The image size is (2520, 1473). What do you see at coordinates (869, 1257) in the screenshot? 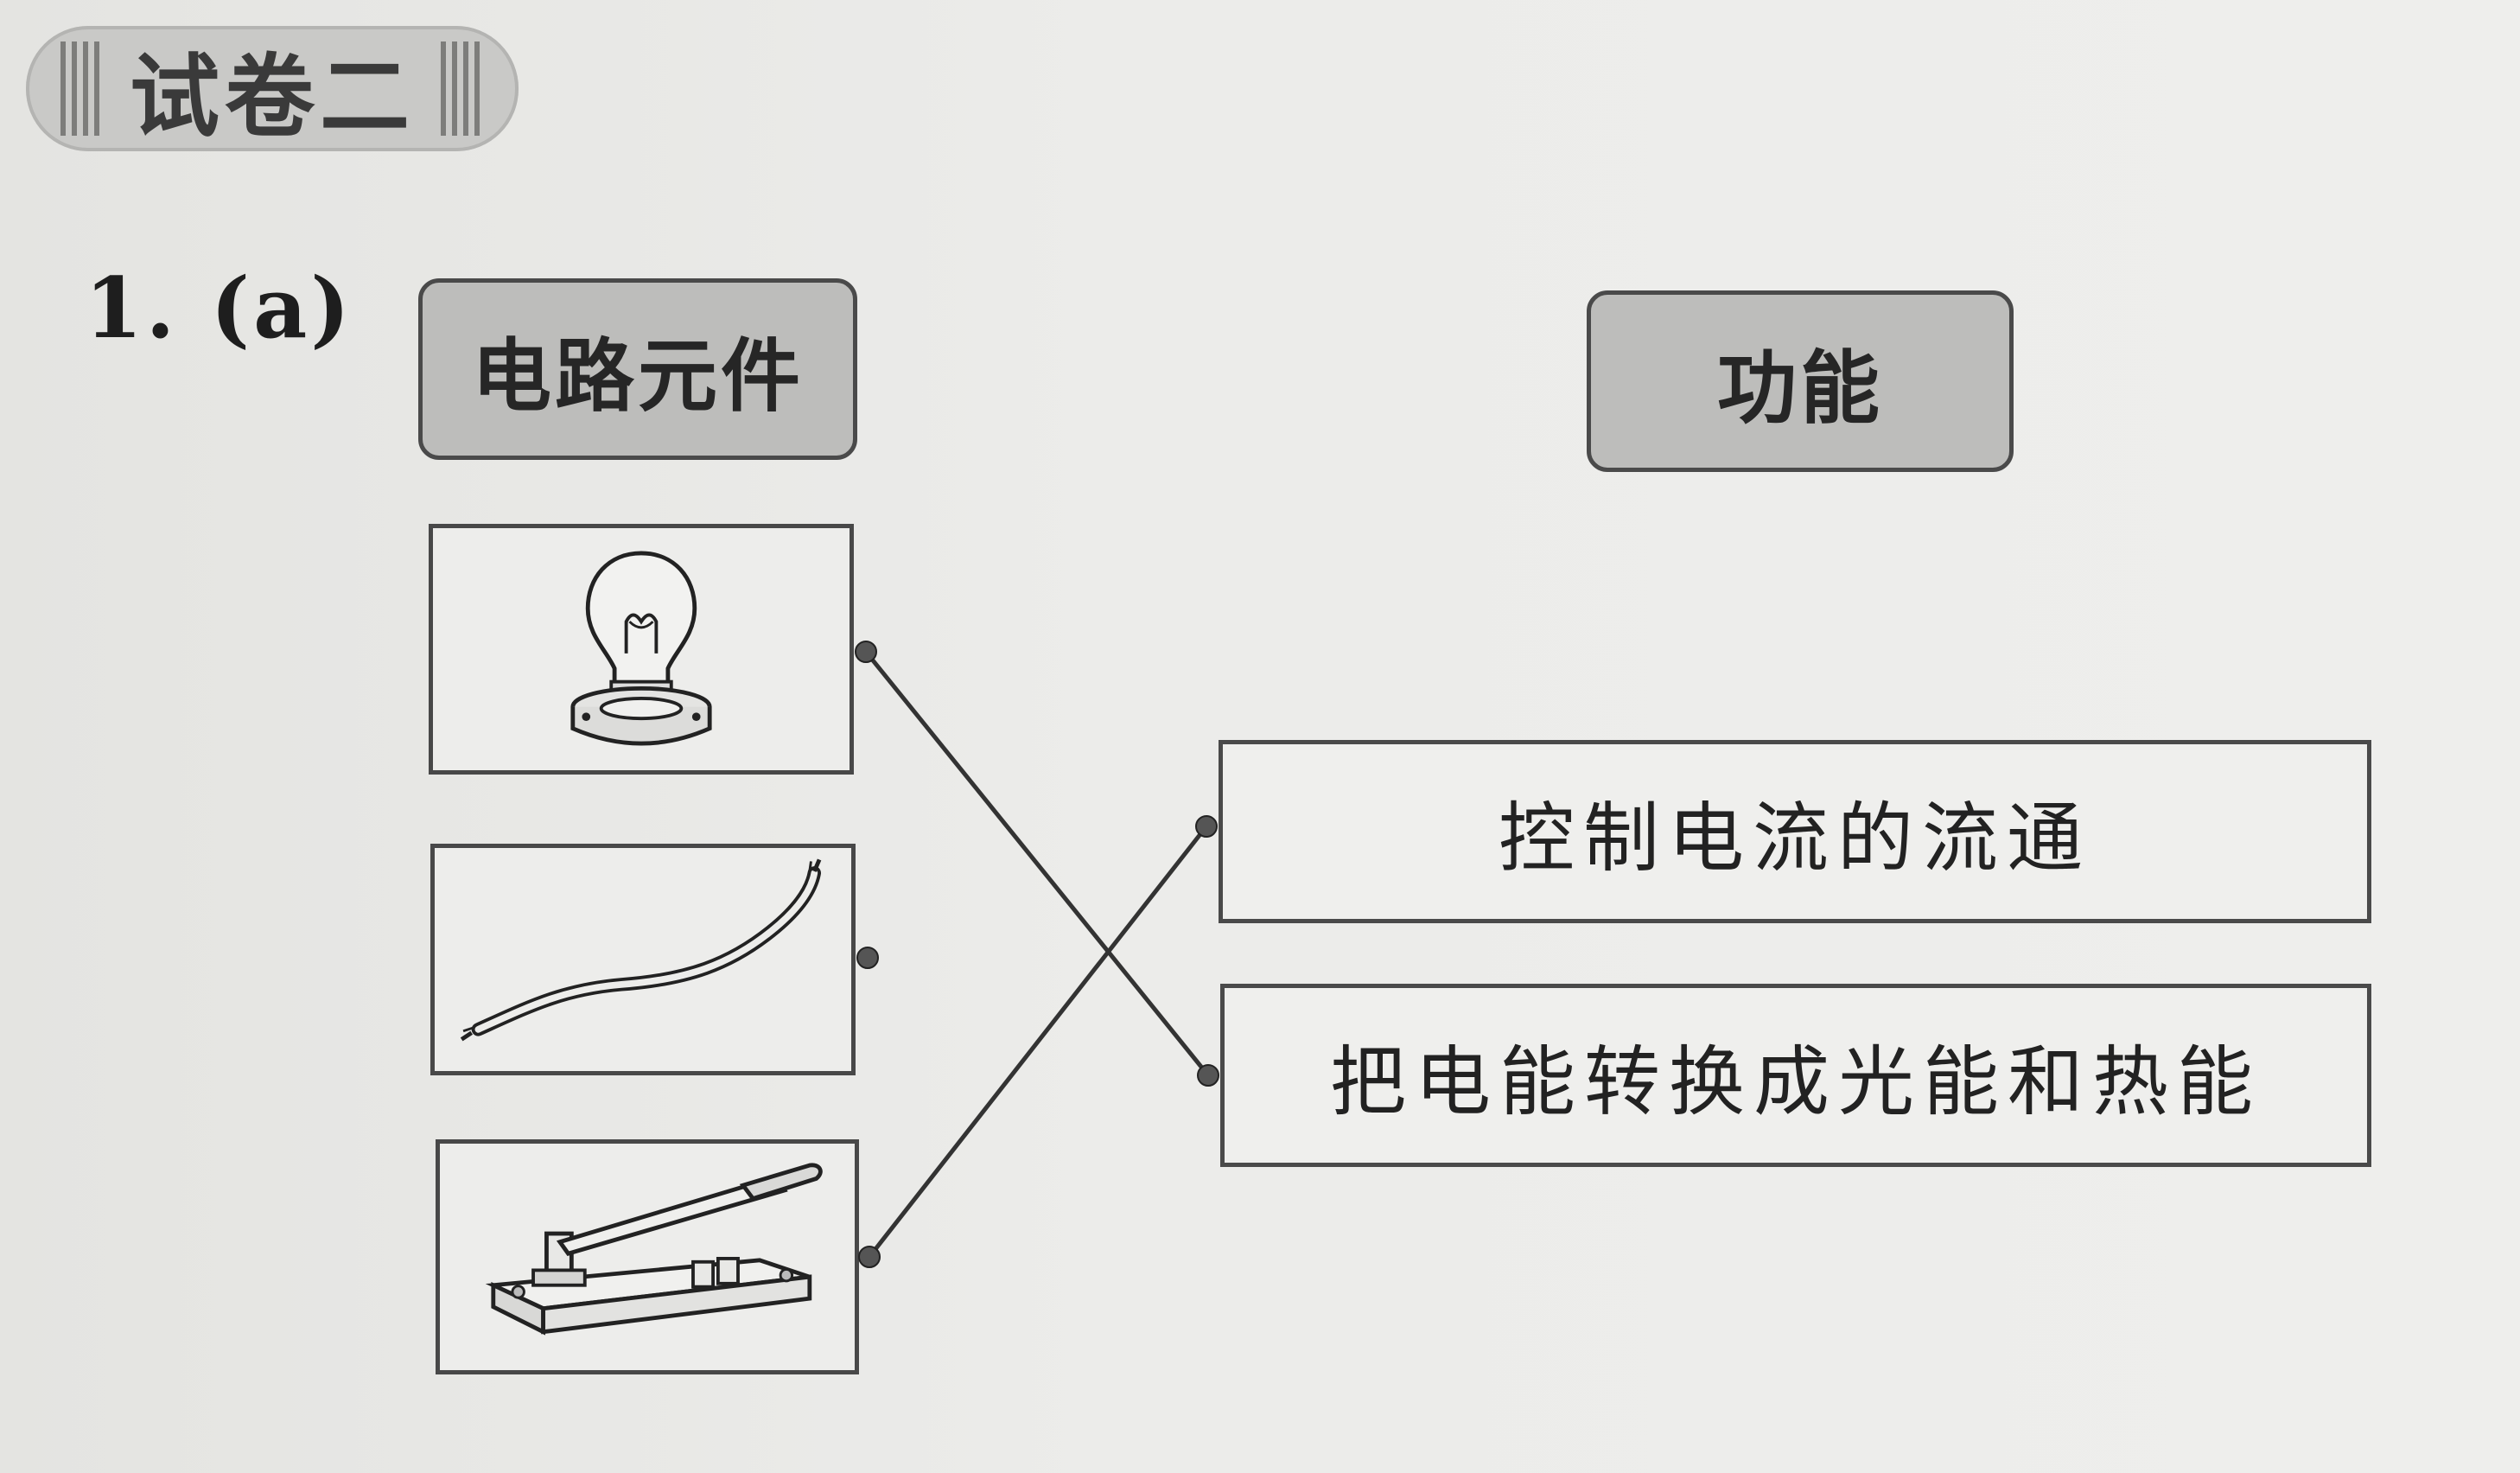
I see `endpoint-switch` at bounding box center [869, 1257].